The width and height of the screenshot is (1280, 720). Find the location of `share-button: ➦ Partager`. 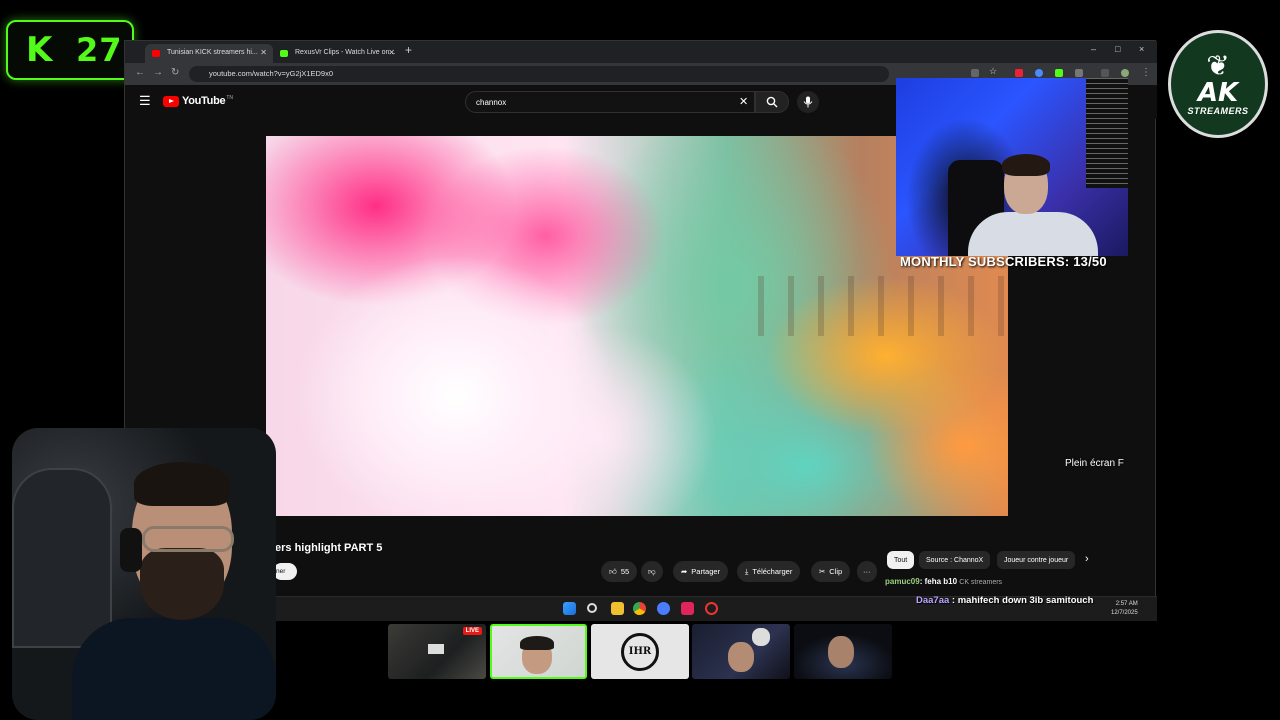

share-button: ➦ Partager is located at coordinates (701, 571).